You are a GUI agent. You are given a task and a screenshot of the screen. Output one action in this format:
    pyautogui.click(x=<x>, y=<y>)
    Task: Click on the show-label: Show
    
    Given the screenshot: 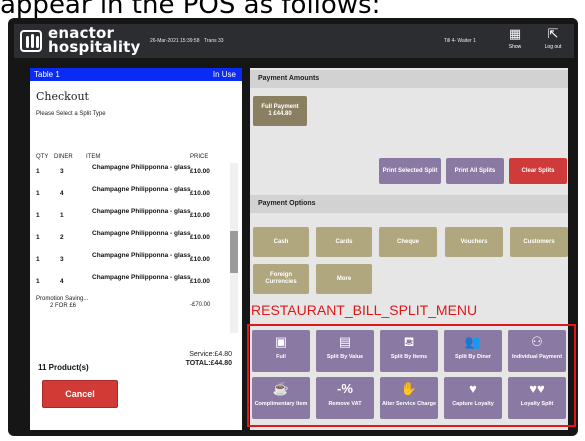 What is the action you would take?
    pyautogui.click(x=515, y=47)
    